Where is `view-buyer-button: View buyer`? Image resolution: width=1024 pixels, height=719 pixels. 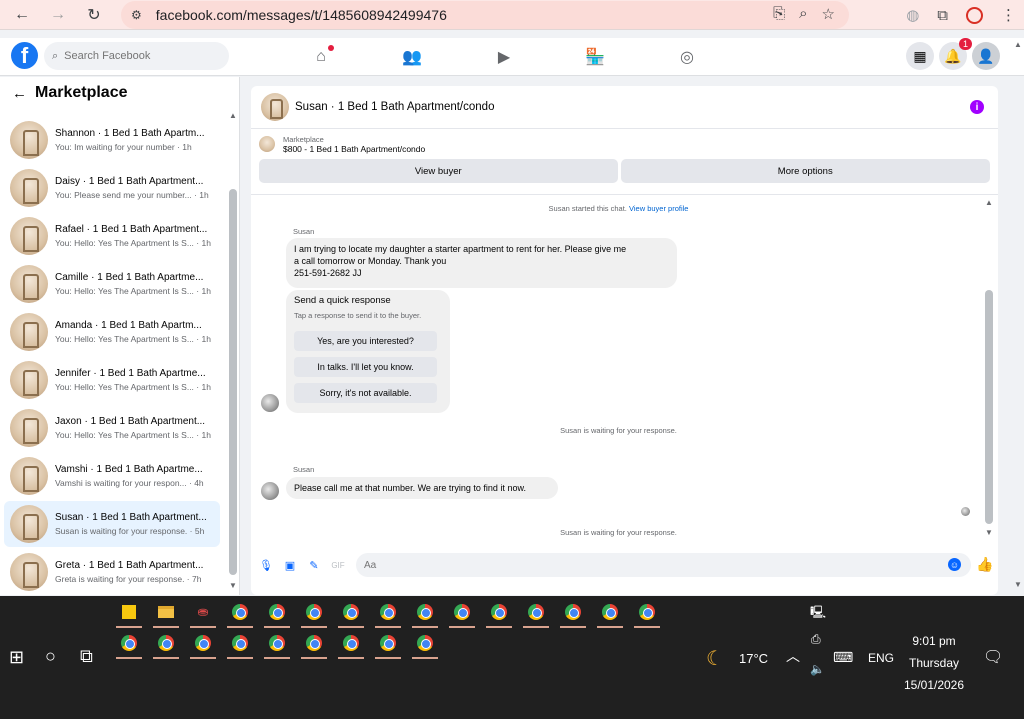 view-buyer-button: View buyer is located at coordinates (438, 171).